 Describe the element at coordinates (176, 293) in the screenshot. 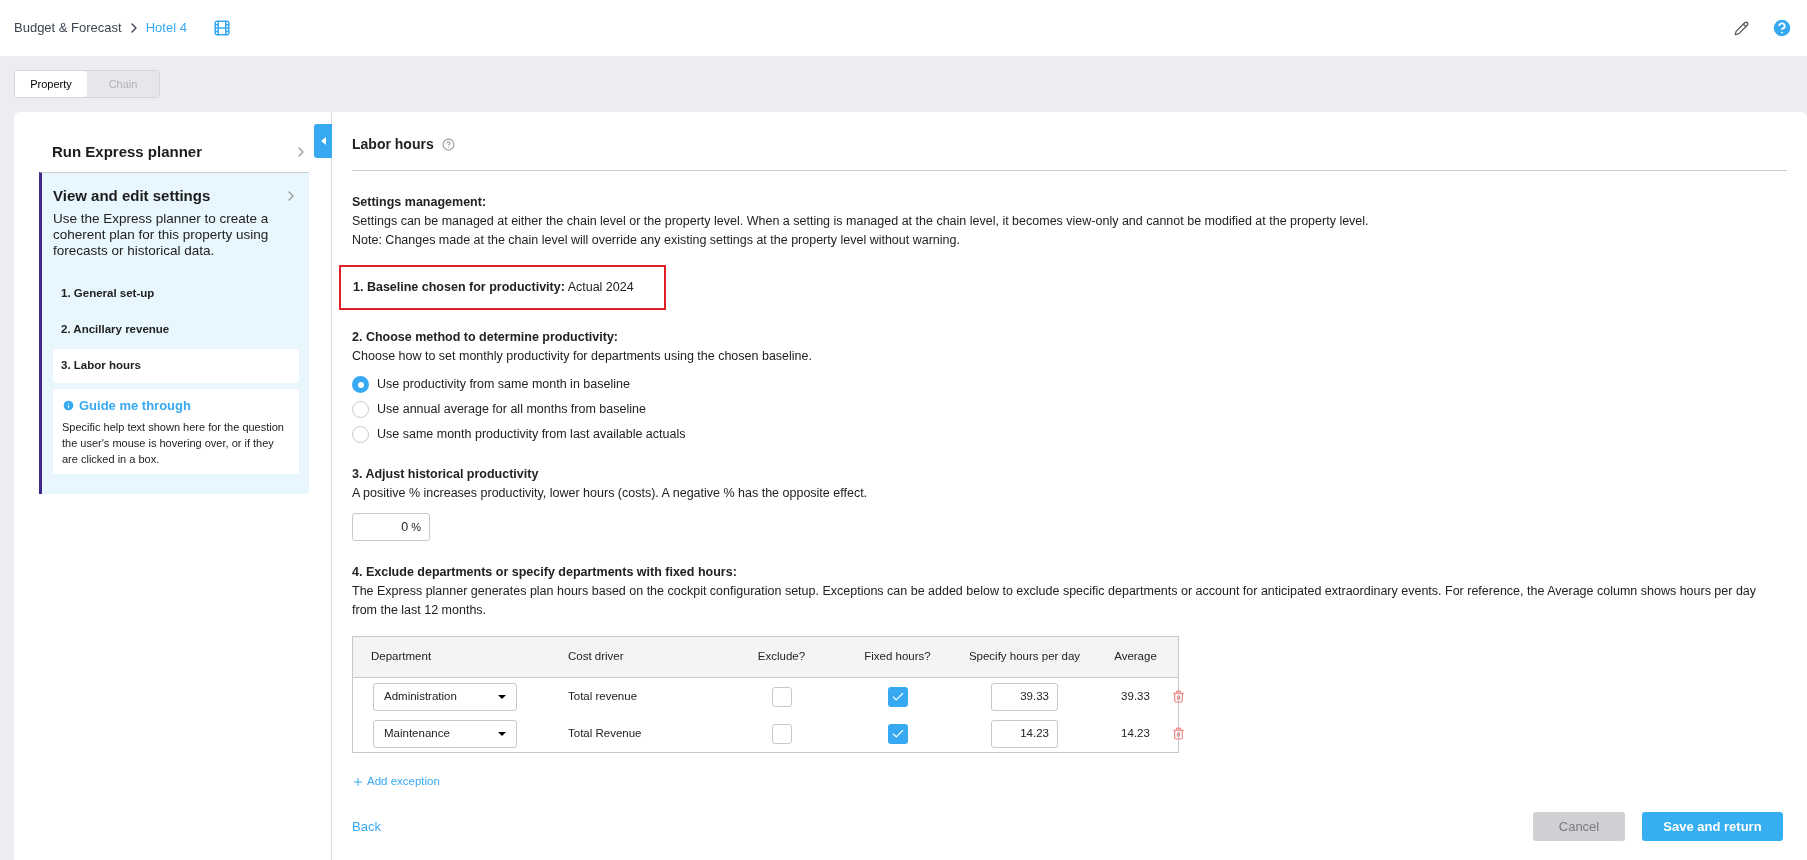

I see `step-item: 1. General set-up` at that location.